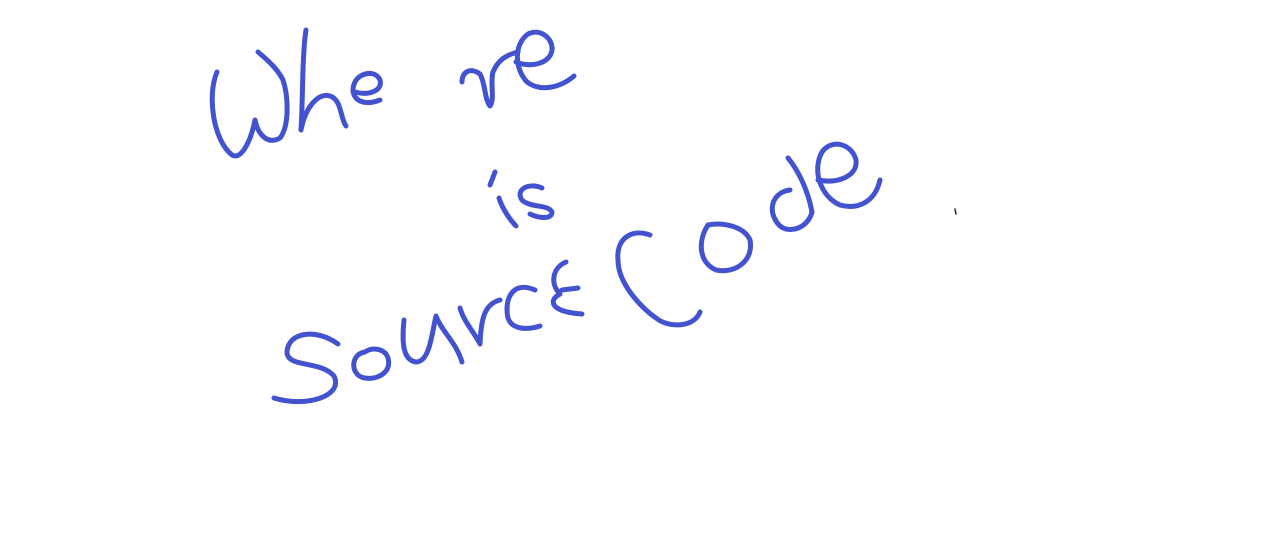  What do you see at coordinates (490, 79) in the screenshot?
I see `handwriting-stroke-r` at bounding box center [490, 79].